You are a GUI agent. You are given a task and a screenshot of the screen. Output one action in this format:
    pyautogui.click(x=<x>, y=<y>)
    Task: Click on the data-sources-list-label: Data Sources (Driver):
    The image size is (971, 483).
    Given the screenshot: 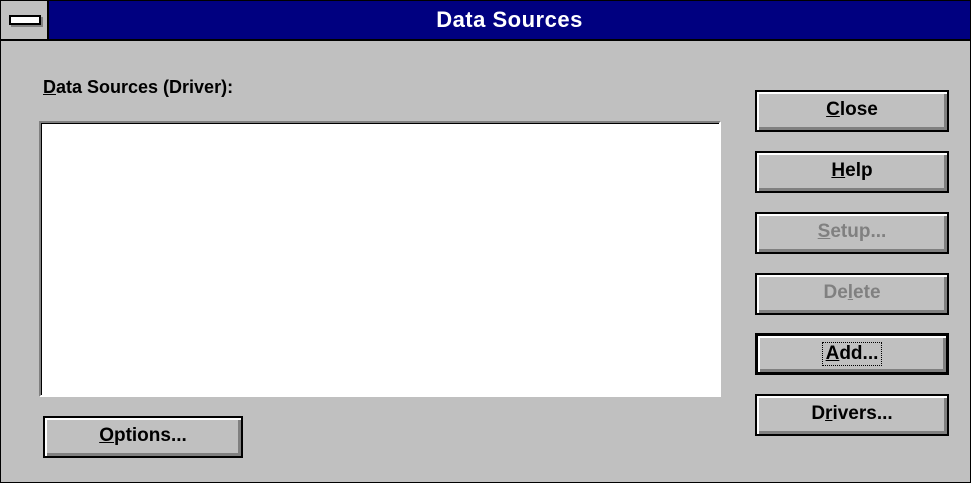 What is the action you would take?
    pyautogui.click(x=138, y=87)
    